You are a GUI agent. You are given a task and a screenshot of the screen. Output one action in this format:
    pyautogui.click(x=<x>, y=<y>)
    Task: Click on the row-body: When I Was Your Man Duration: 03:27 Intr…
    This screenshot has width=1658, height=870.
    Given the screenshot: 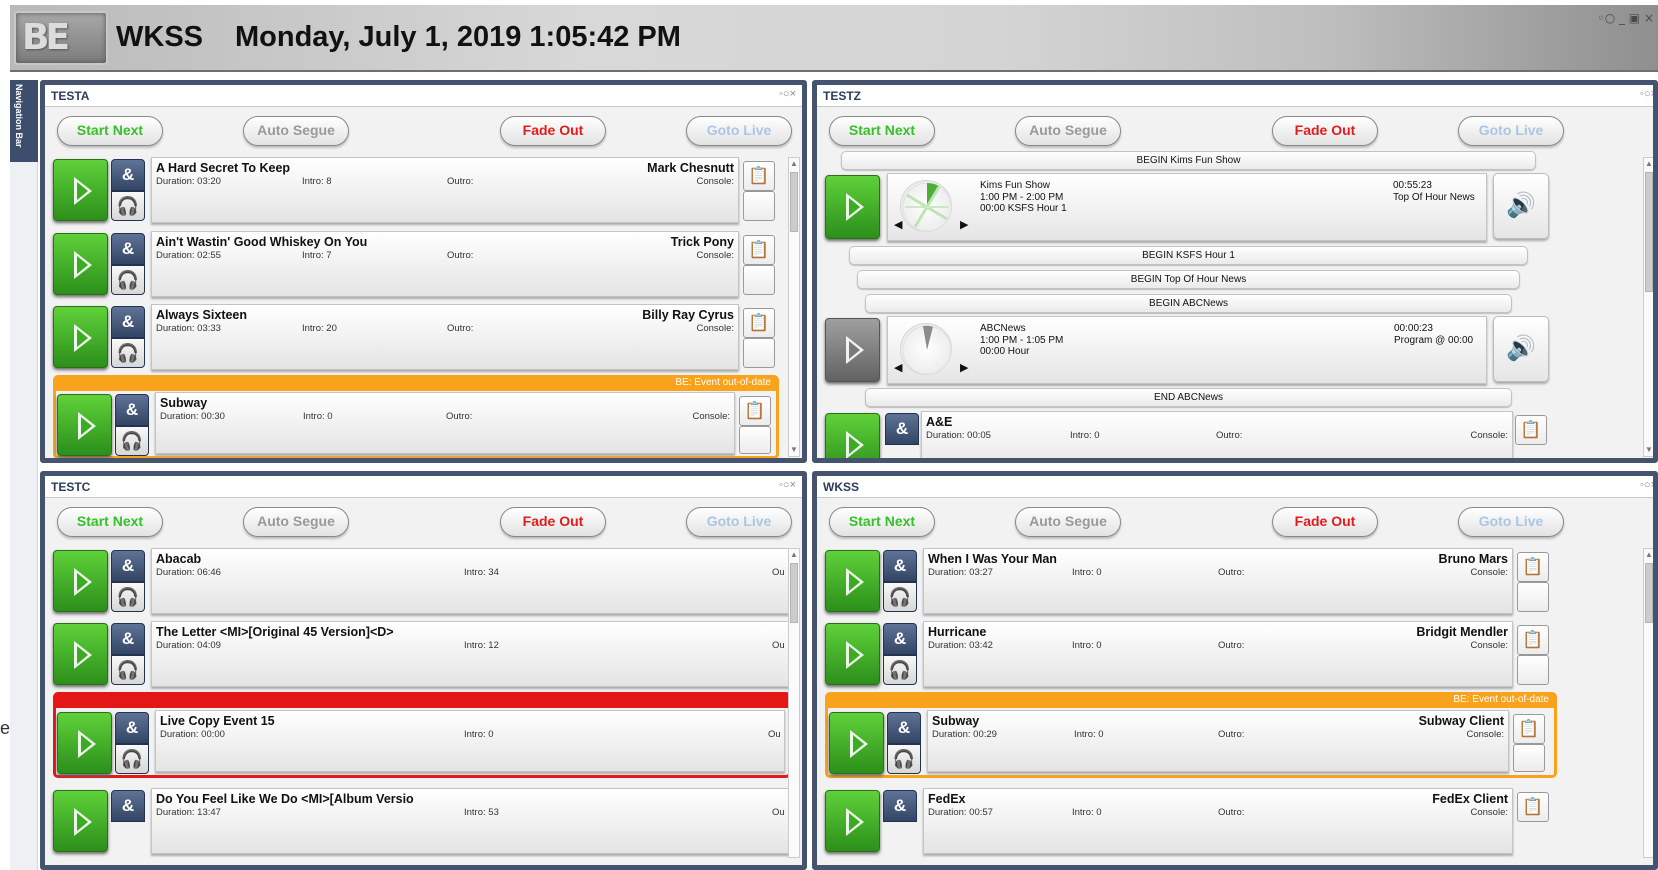 What is the action you would take?
    pyautogui.click(x=1218, y=581)
    